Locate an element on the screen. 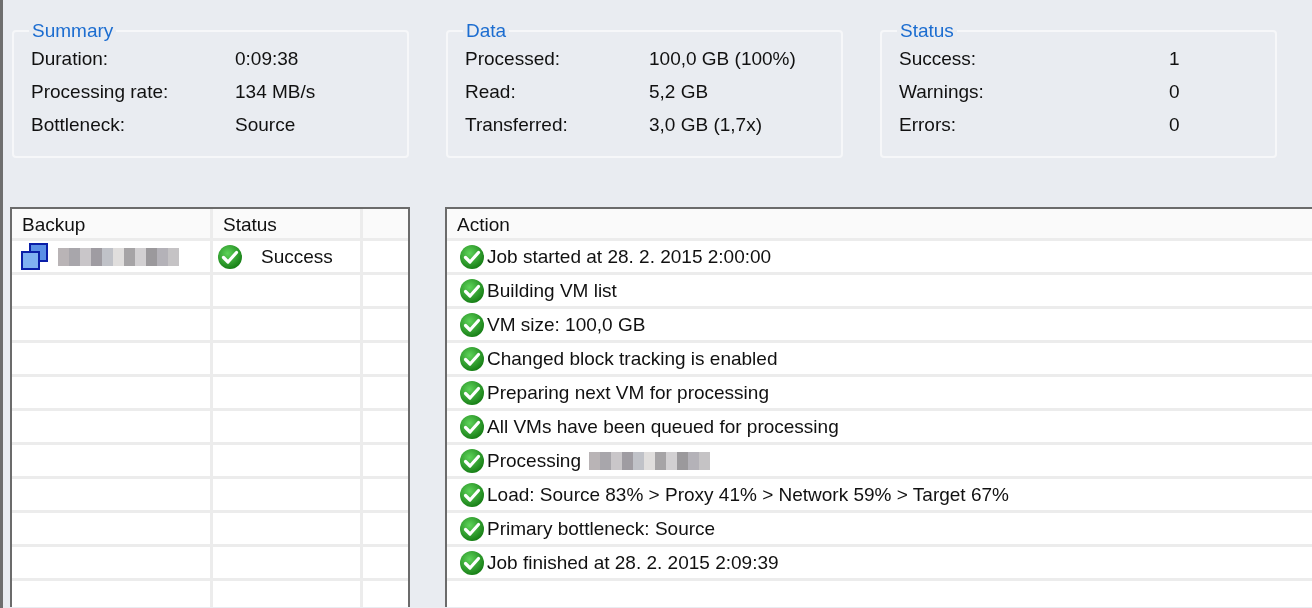  column-header: Status is located at coordinates (288, 223).